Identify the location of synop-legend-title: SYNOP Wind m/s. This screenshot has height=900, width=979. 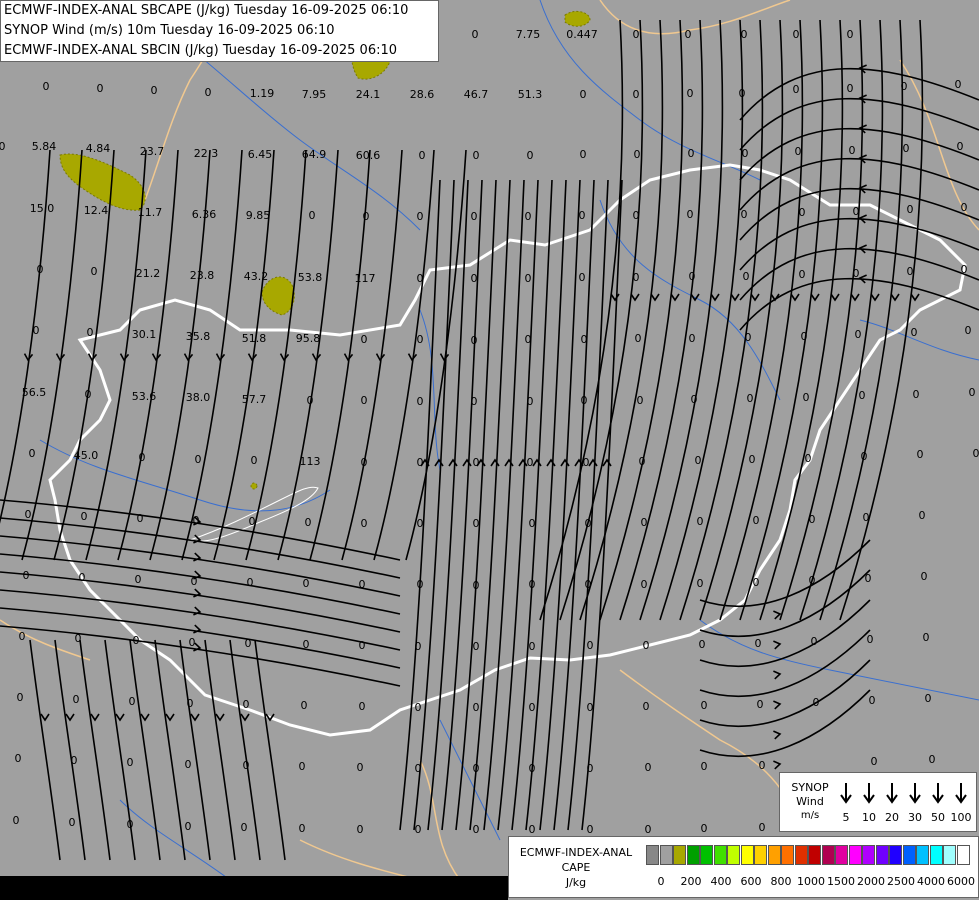
(810, 802).